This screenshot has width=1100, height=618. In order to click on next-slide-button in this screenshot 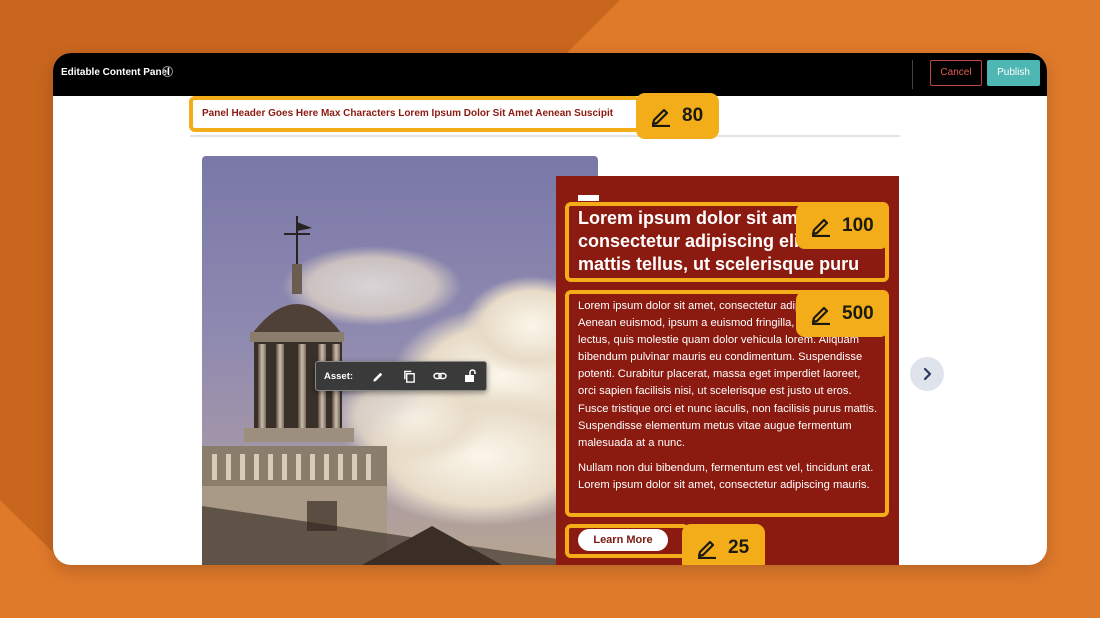, I will do `click(927, 374)`.